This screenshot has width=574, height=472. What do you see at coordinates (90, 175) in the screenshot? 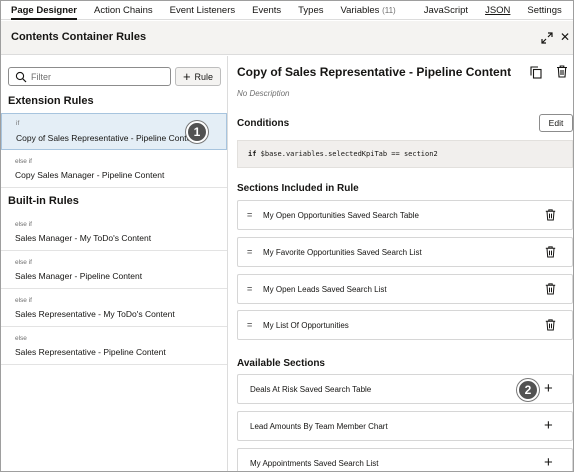
I see `rule-name: Copy Sales Manager - Pipeline Content` at bounding box center [90, 175].